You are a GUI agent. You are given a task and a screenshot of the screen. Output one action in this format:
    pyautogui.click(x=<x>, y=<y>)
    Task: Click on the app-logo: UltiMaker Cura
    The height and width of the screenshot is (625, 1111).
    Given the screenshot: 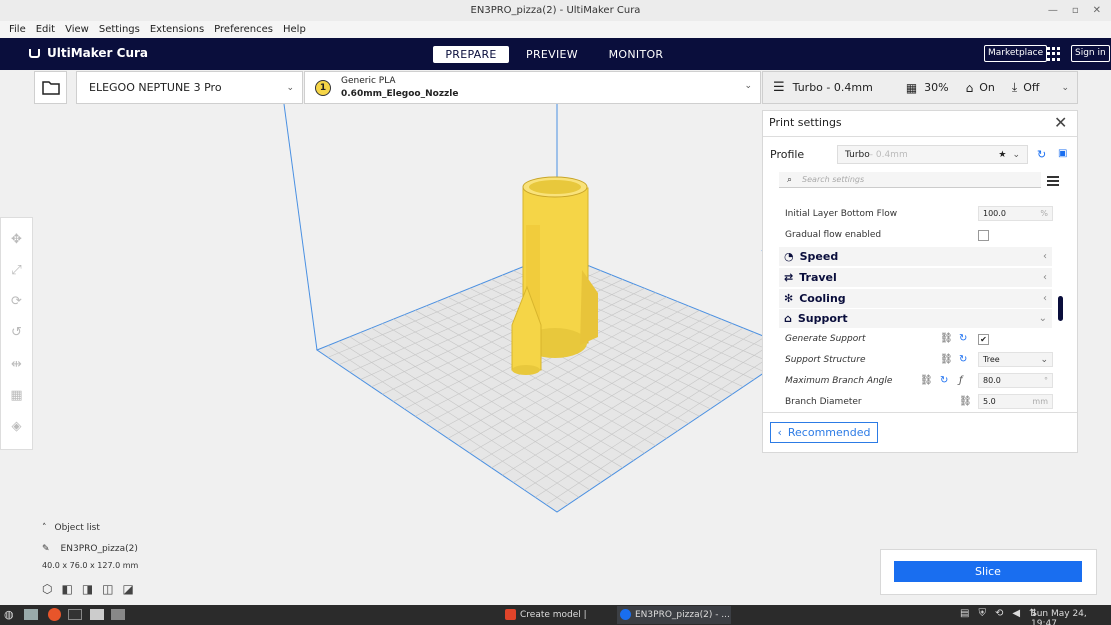 What is the action you would take?
    pyautogui.click(x=88, y=53)
    